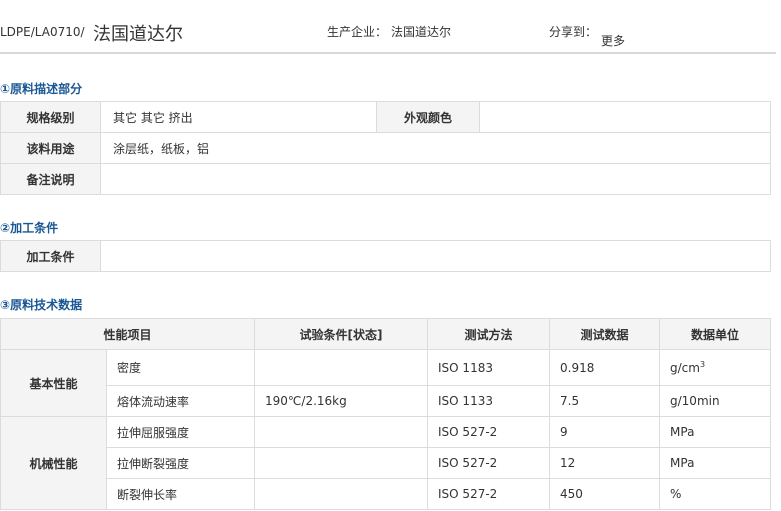 Image resolution: width=781 pixels, height=511 pixels. Describe the element at coordinates (180, 432) in the screenshot. I see `property-name: 拉伸屈服强度` at that location.